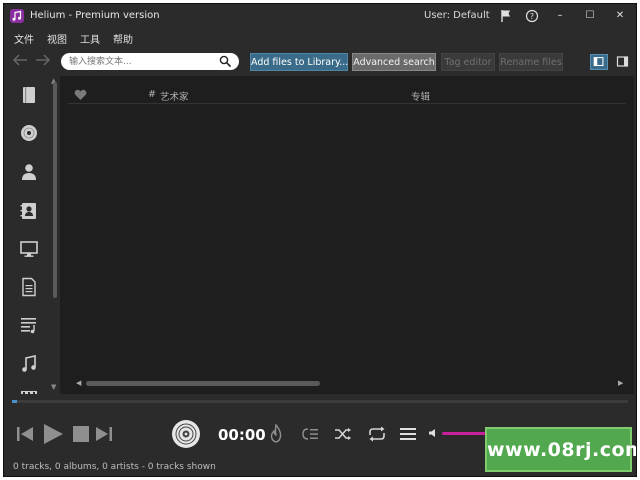 The height and width of the screenshot is (480, 640). I want to click on scroll-left-icon: ◀, so click(78, 383).